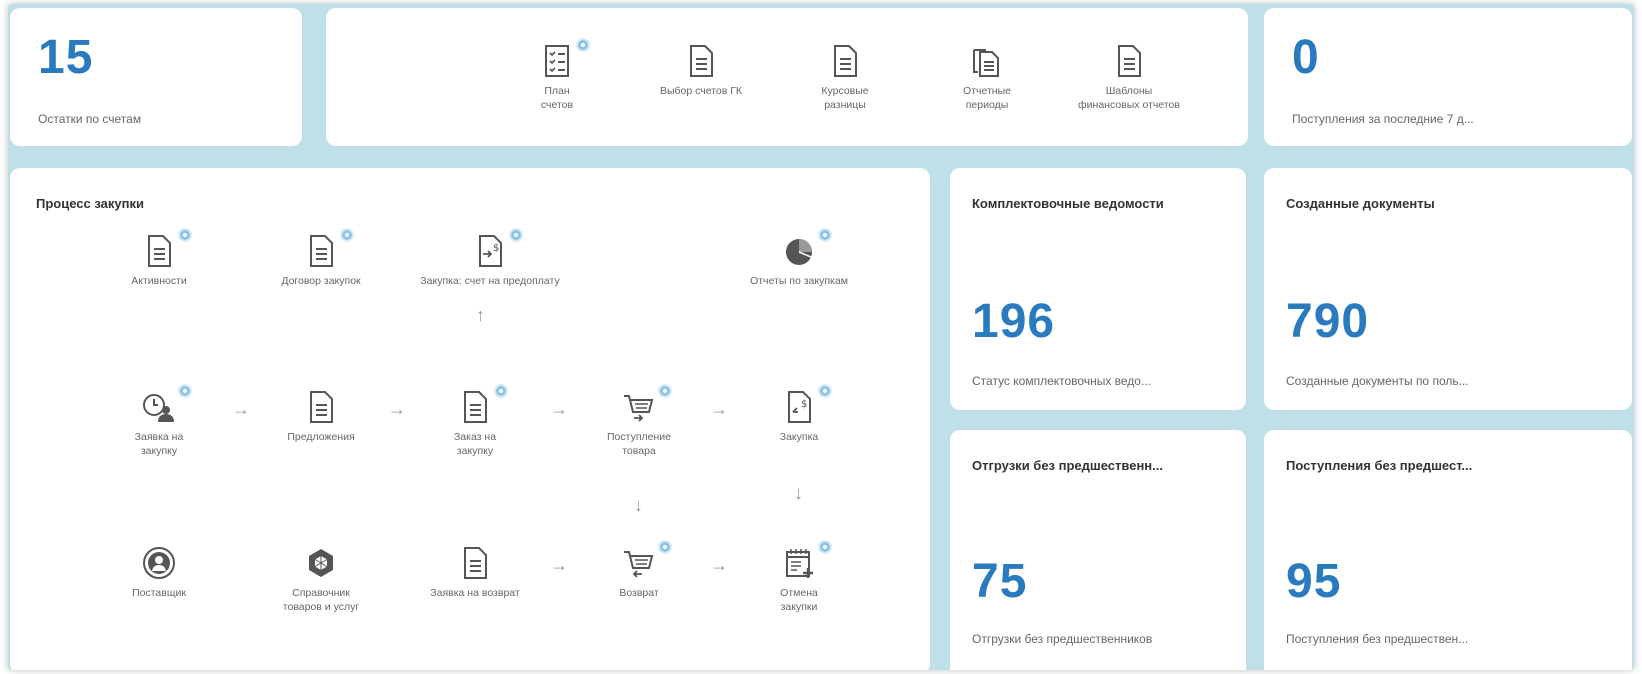 Image resolution: width=1642 pixels, height=674 pixels. I want to click on tile-label: Поставщик, so click(159, 593).